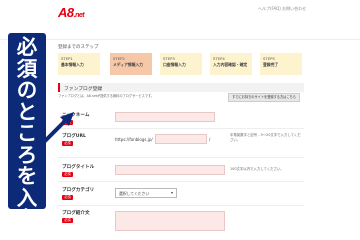  I want to click on blog-title-field, so click(170, 170).